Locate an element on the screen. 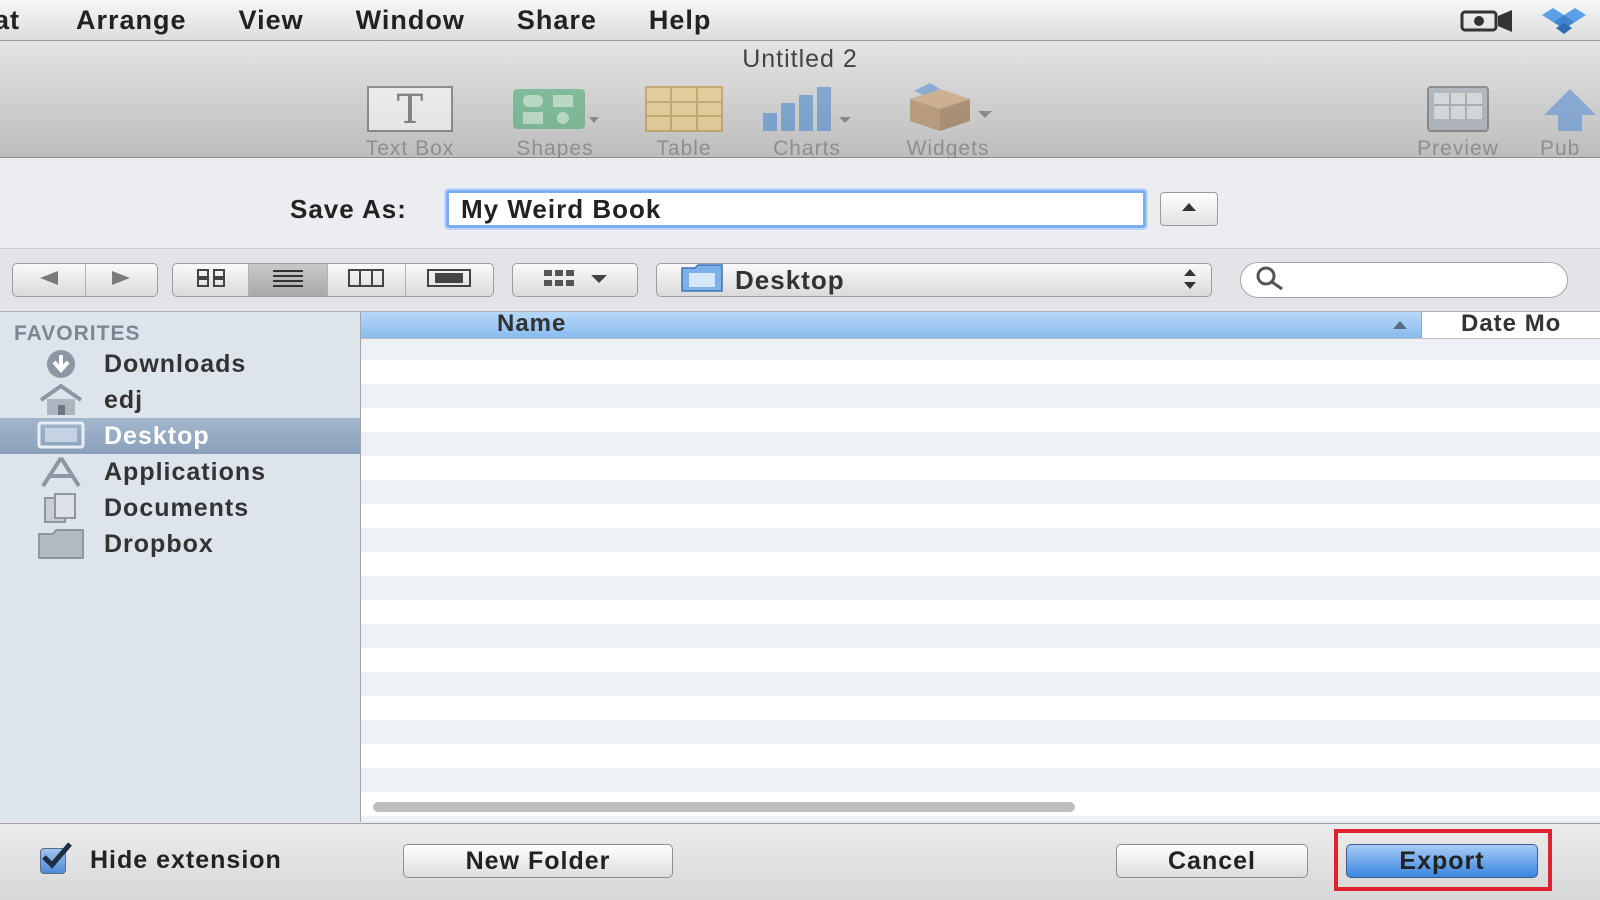  list-view-button is located at coordinates (288, 280).